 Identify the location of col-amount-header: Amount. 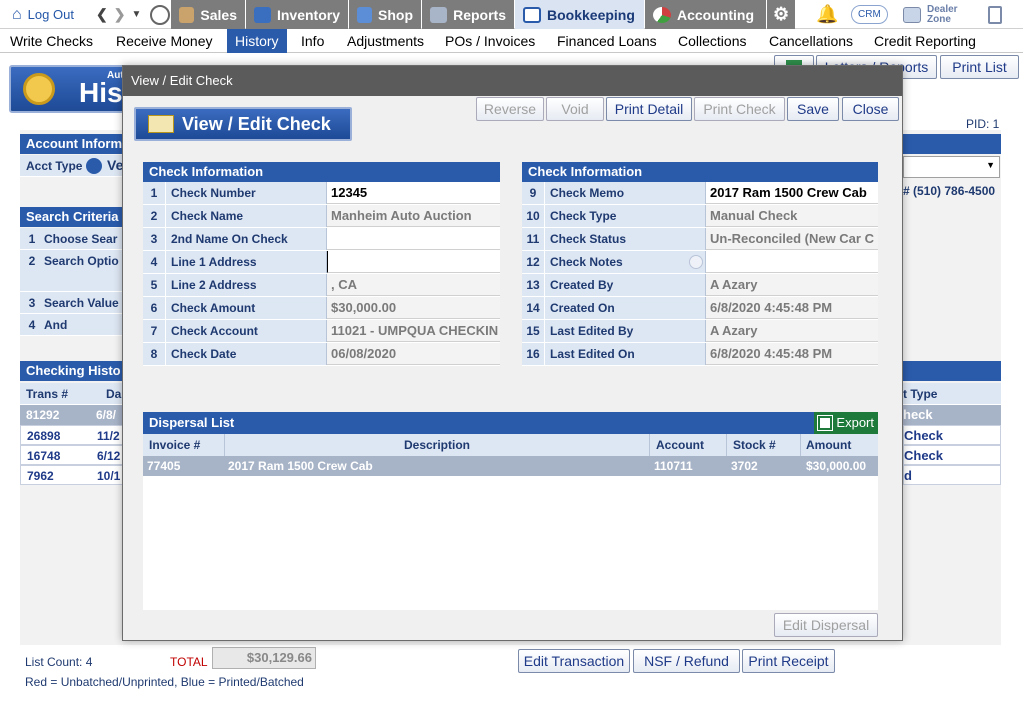
(839, 445).